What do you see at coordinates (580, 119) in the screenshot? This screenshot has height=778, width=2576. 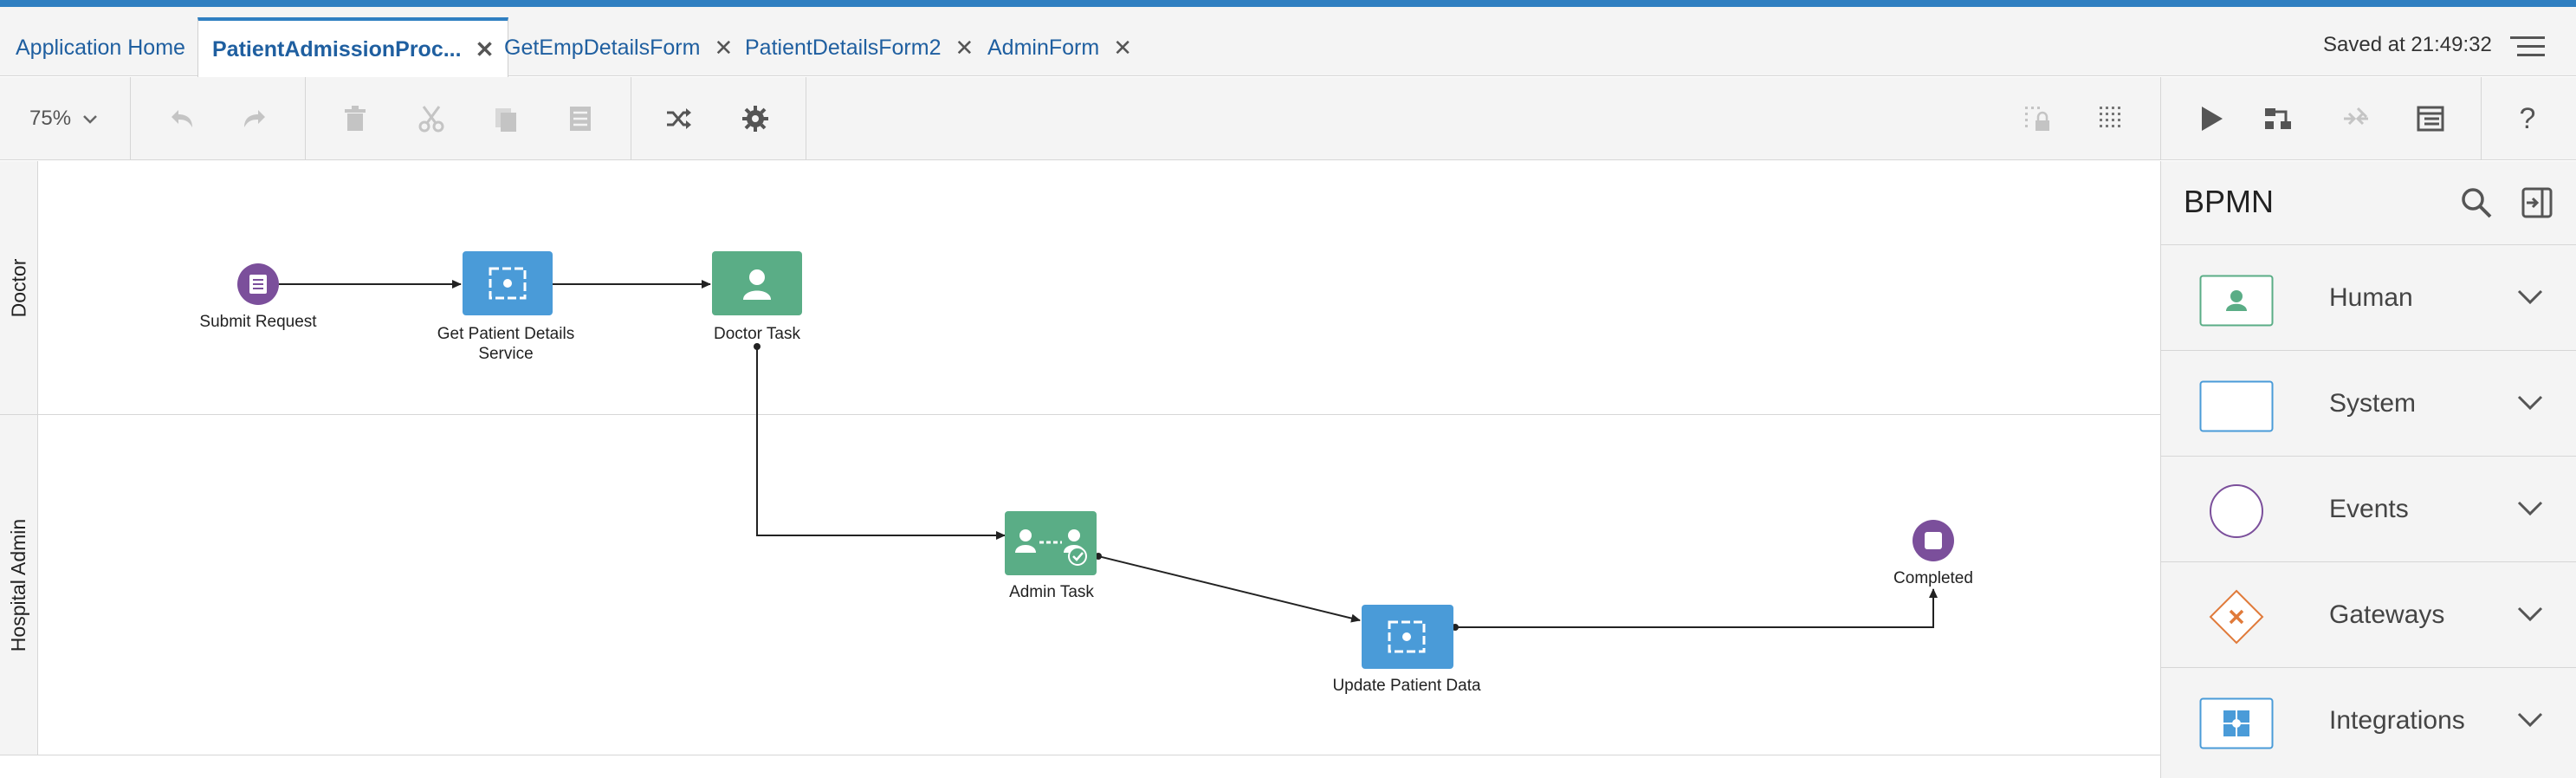 I see `properties-icon` at bounding box center [580, 119].